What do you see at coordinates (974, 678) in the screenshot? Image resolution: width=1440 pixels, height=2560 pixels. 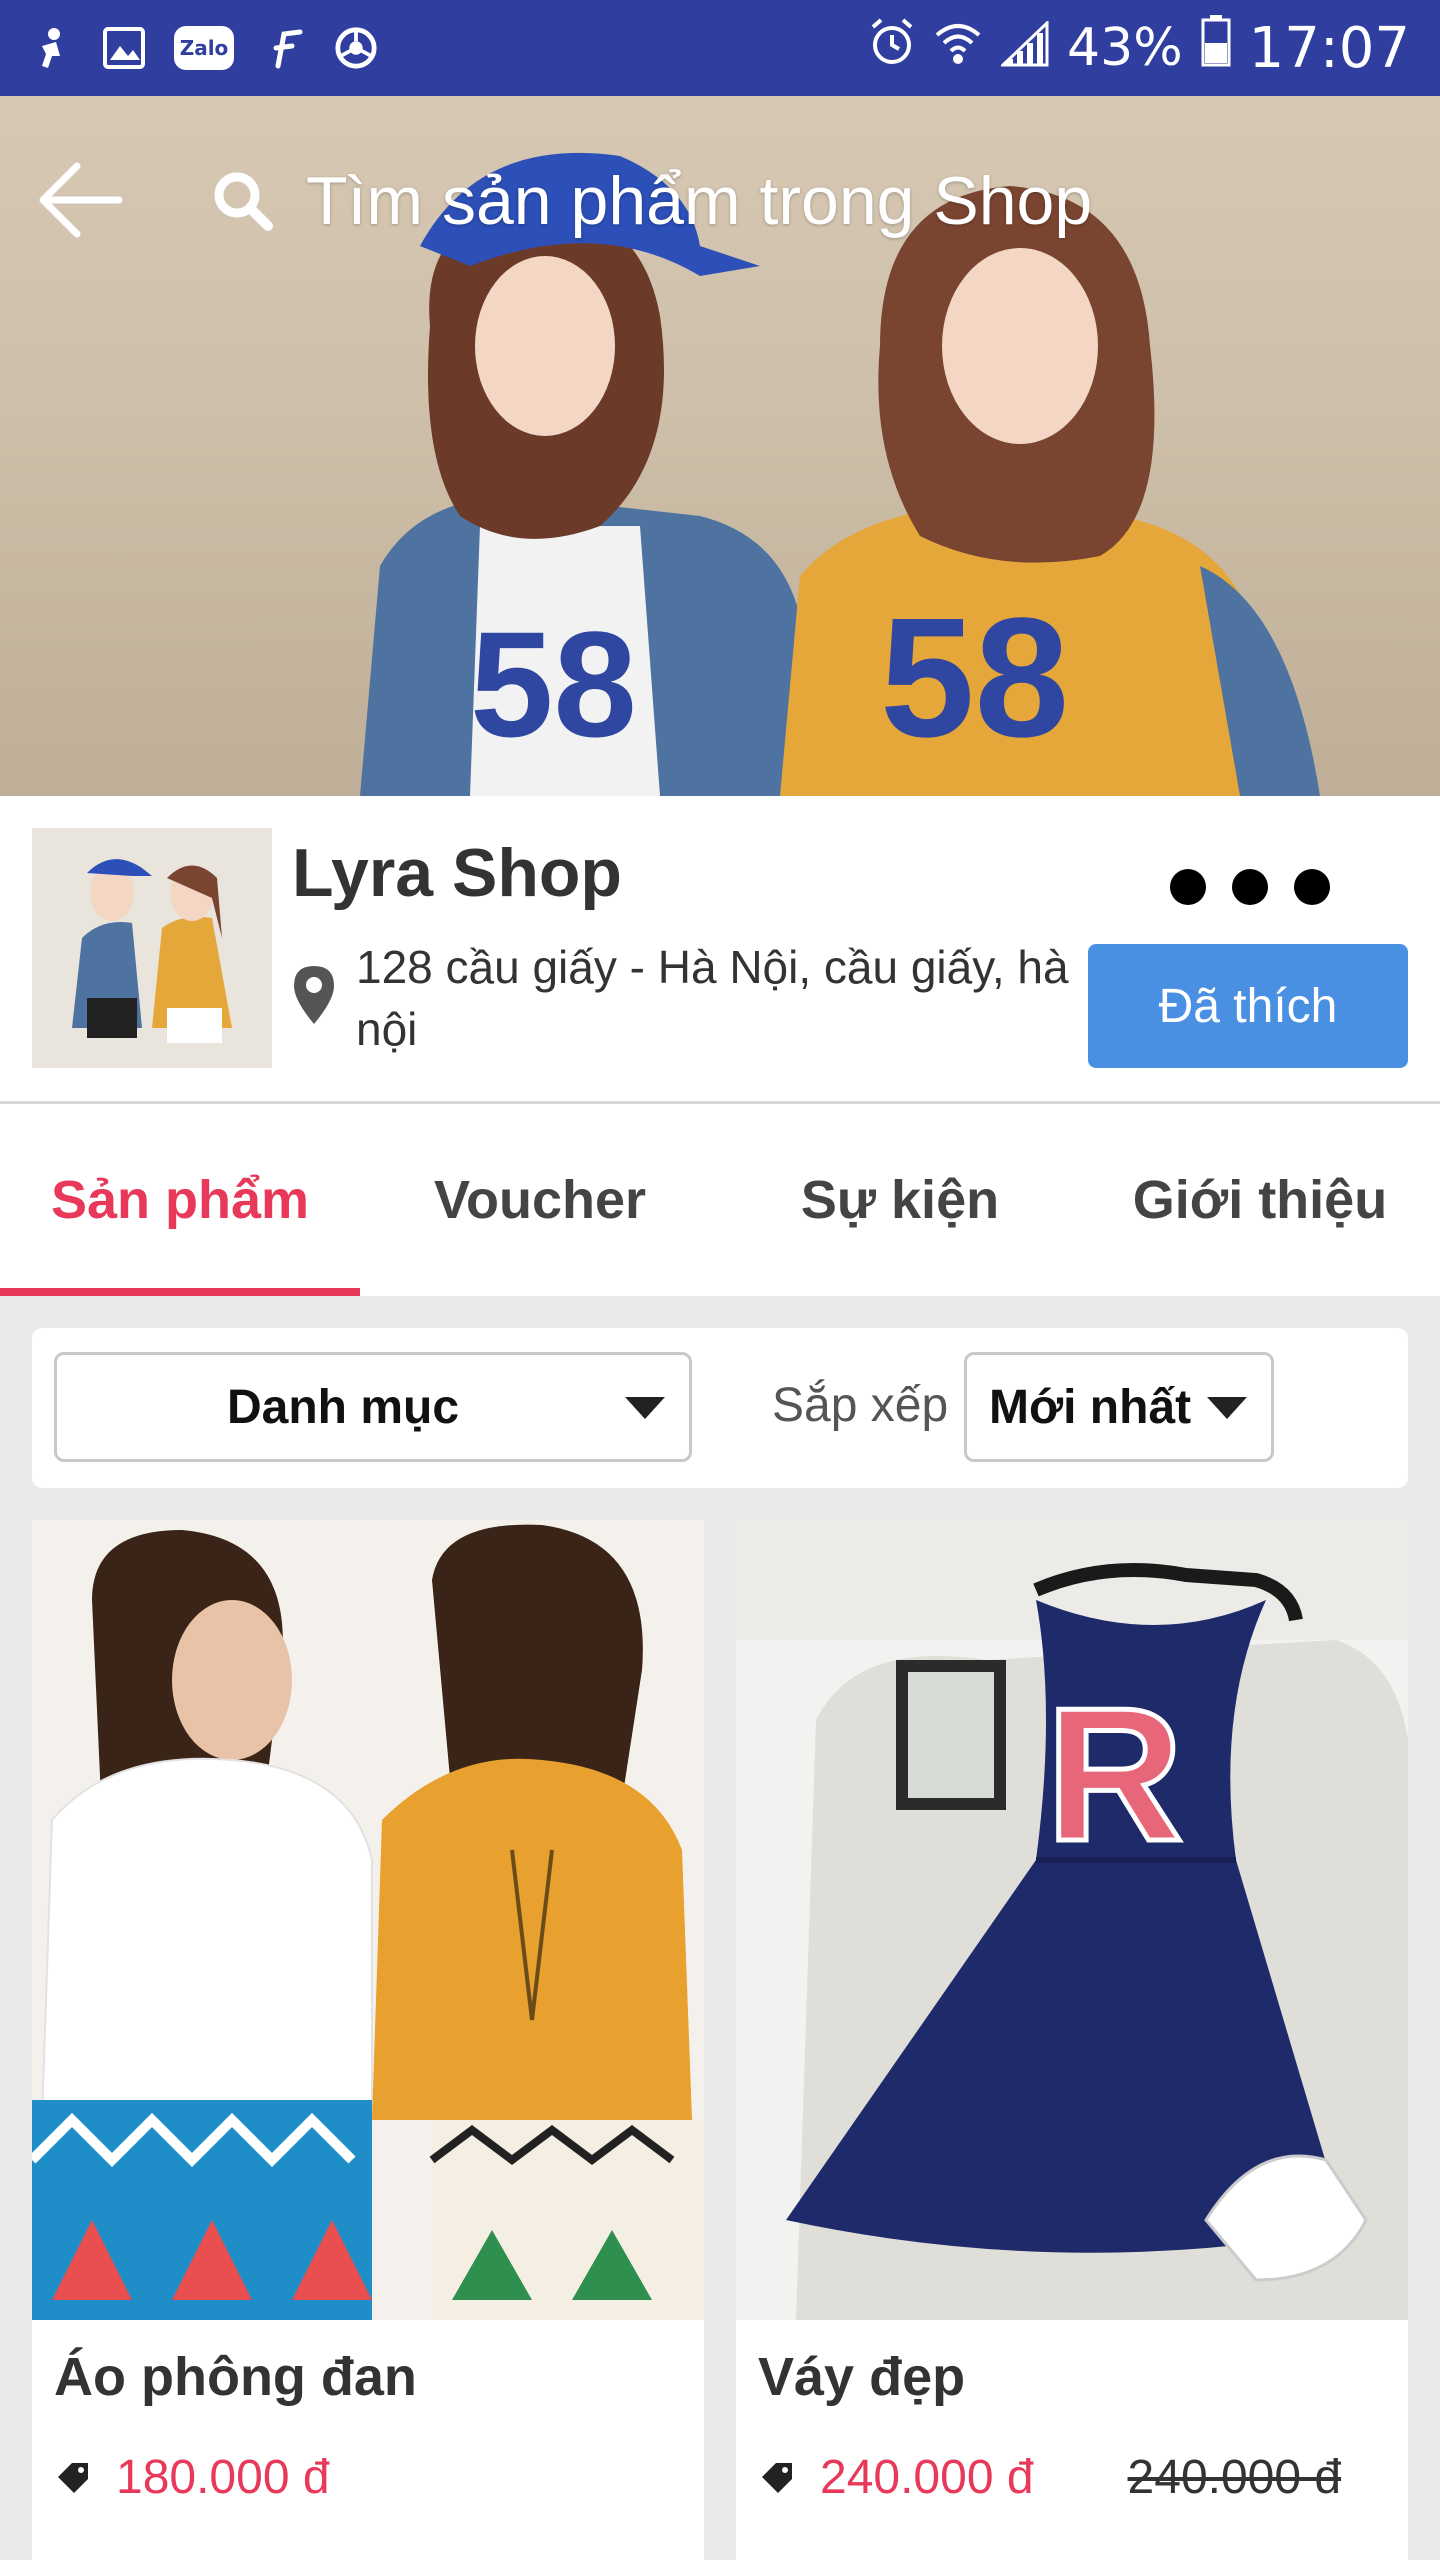 I see `jersey-number-right: 58` at bounding box center [974, 678].